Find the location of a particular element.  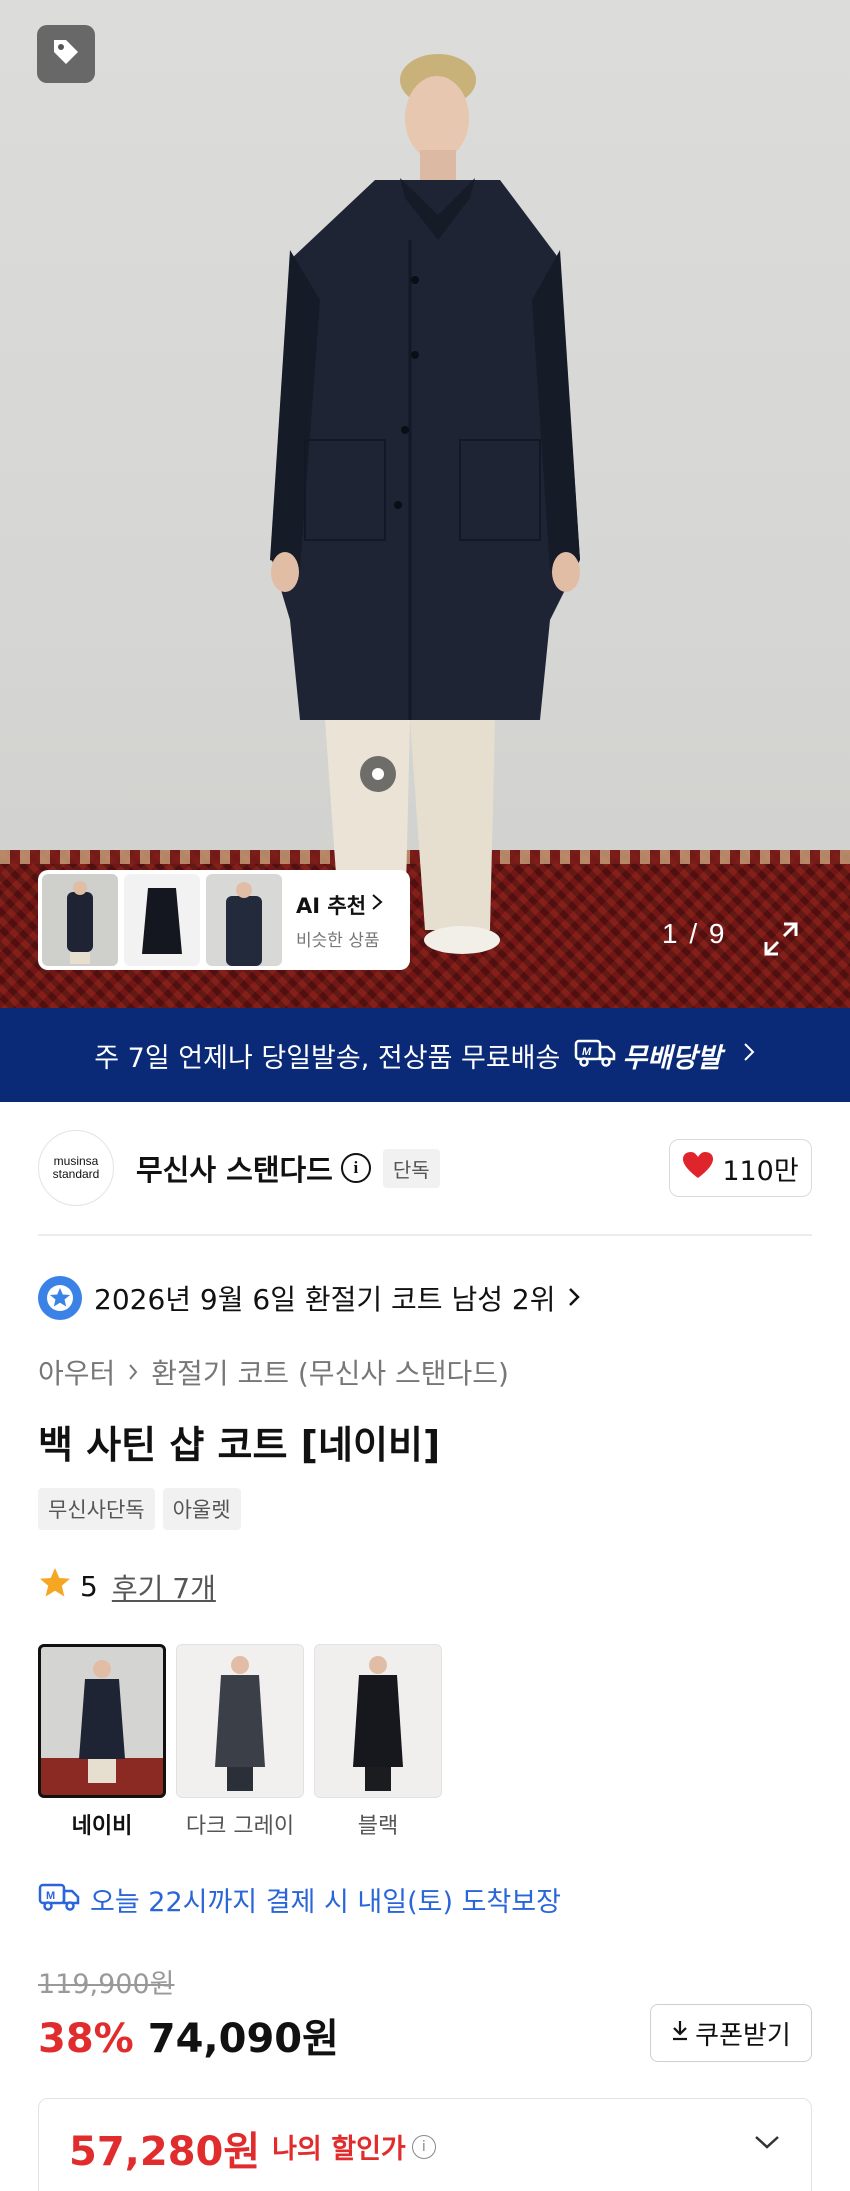

discount-rate: 38% is located at coordinates (86, 2039).